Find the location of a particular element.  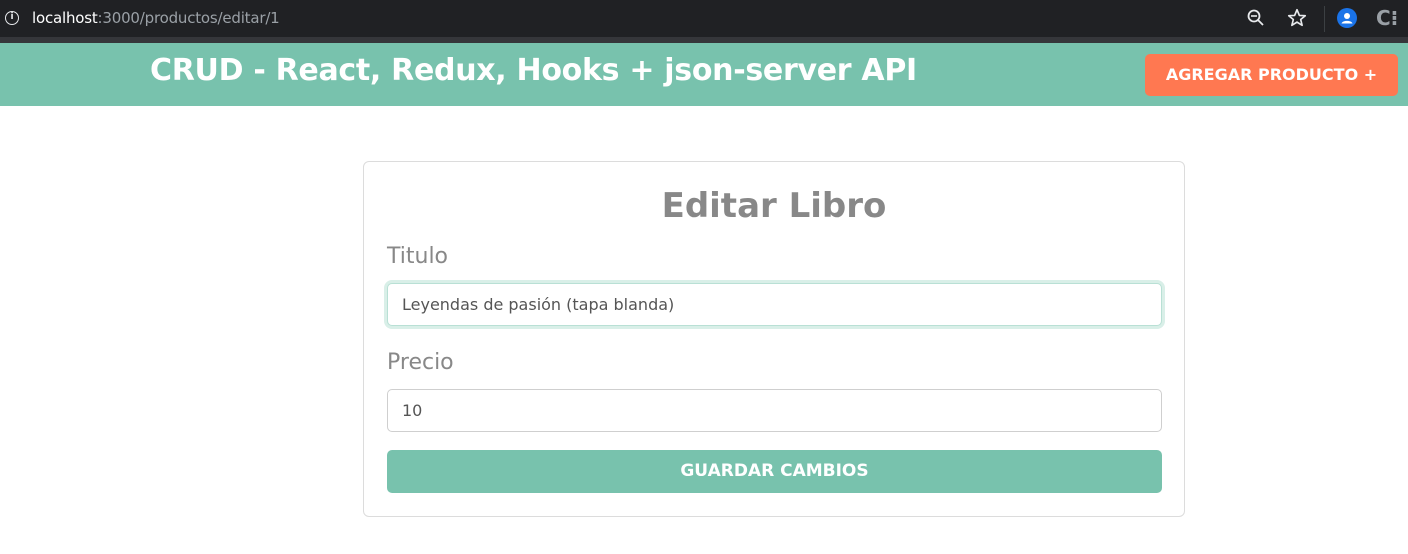

zoom-out-icon is located at coordinates (1256, 18).